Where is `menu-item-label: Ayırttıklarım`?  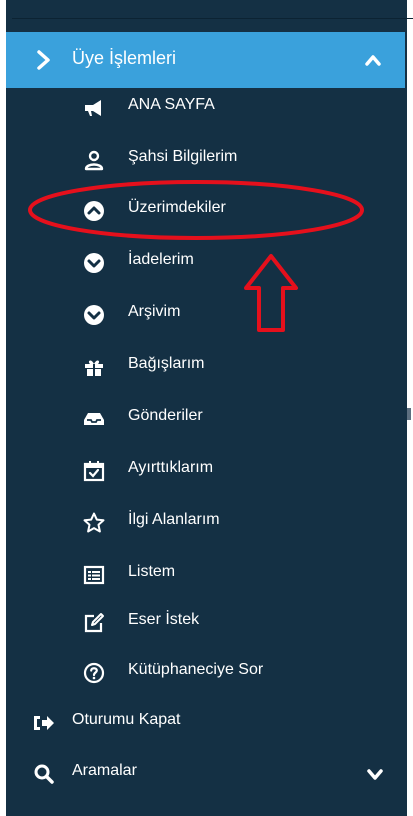 menu-item-label: Ayırttıklarım is located at coordinates (171, 467).